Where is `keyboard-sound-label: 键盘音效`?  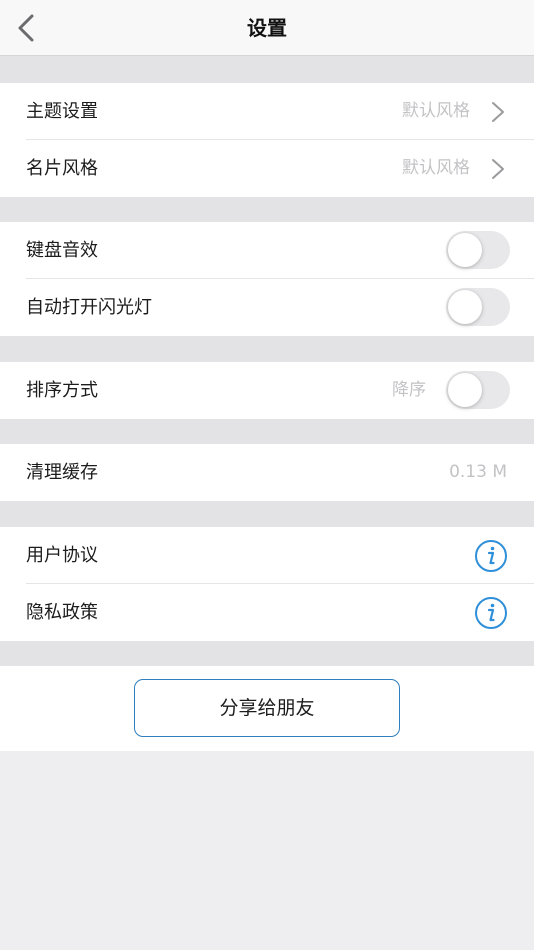 keyboard-sound-label: 键盘音效 is located at coordinates (62, 250).